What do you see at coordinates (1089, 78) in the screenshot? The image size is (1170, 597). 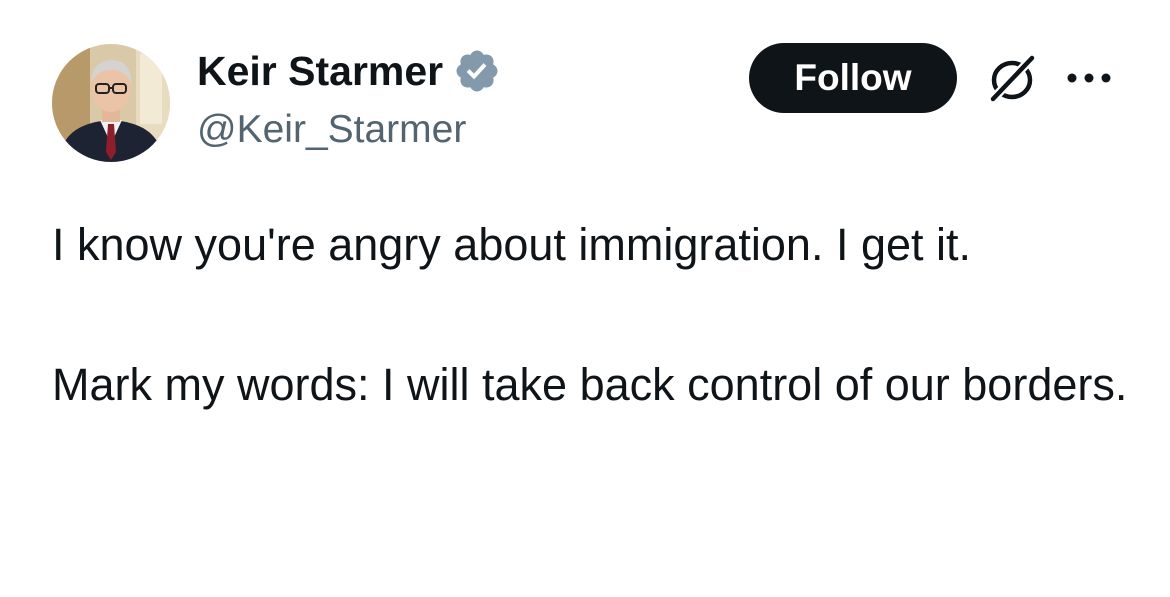 I see `more-icon` at bounding box center [1089, 78].